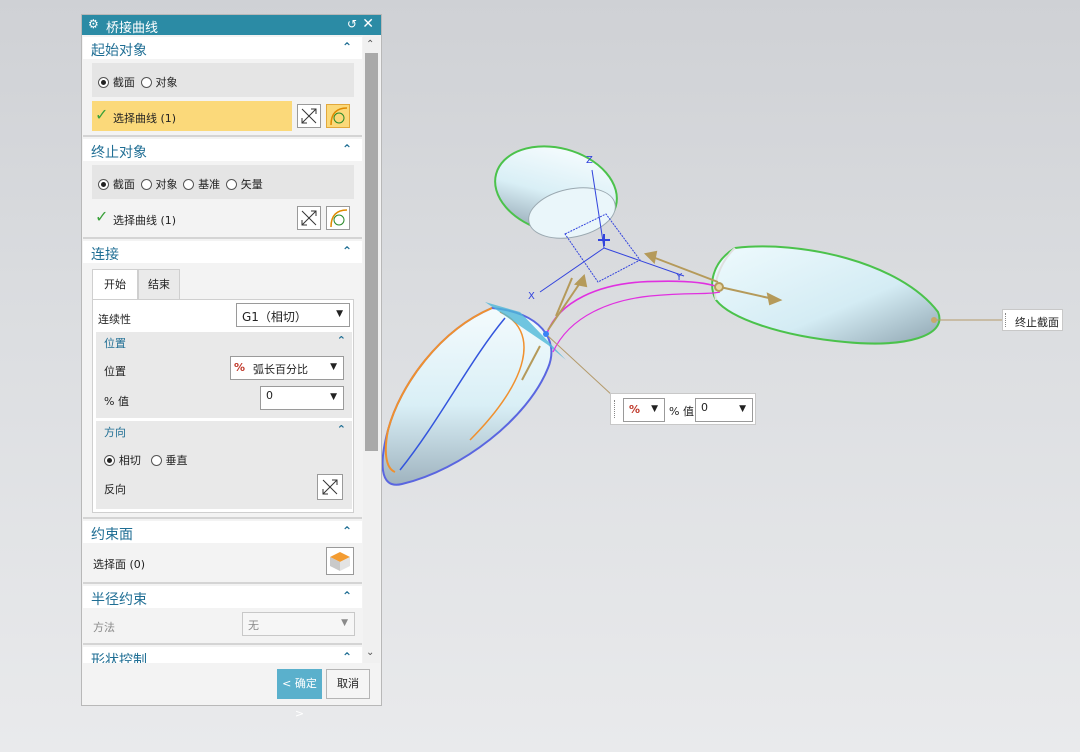 The height and width of the screenshot is (752, 1080). I want to click on start-object-title: 起始对象, so click(119, 51).